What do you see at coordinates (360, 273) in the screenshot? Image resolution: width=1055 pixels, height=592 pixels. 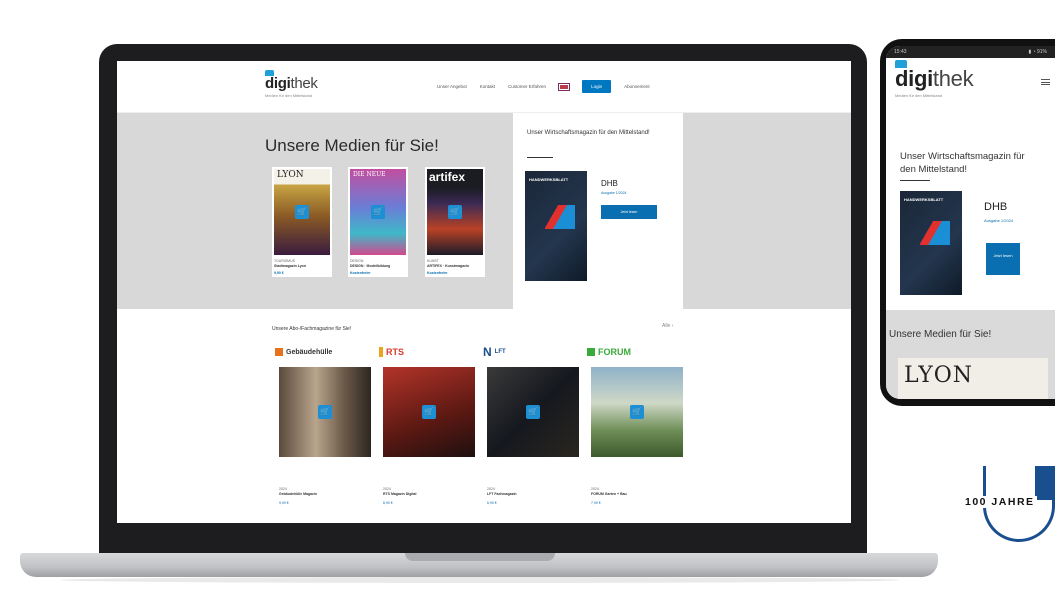 I see `card-price: Kostenfreier` at bounding box center [360, 273].